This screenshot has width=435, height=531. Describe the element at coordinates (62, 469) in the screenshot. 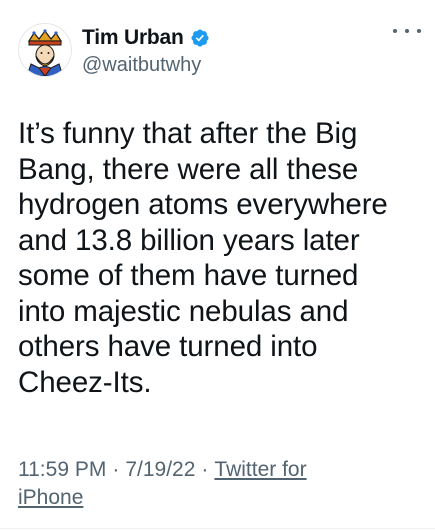

I see `tweet-time: 11:59 PM` at that location.